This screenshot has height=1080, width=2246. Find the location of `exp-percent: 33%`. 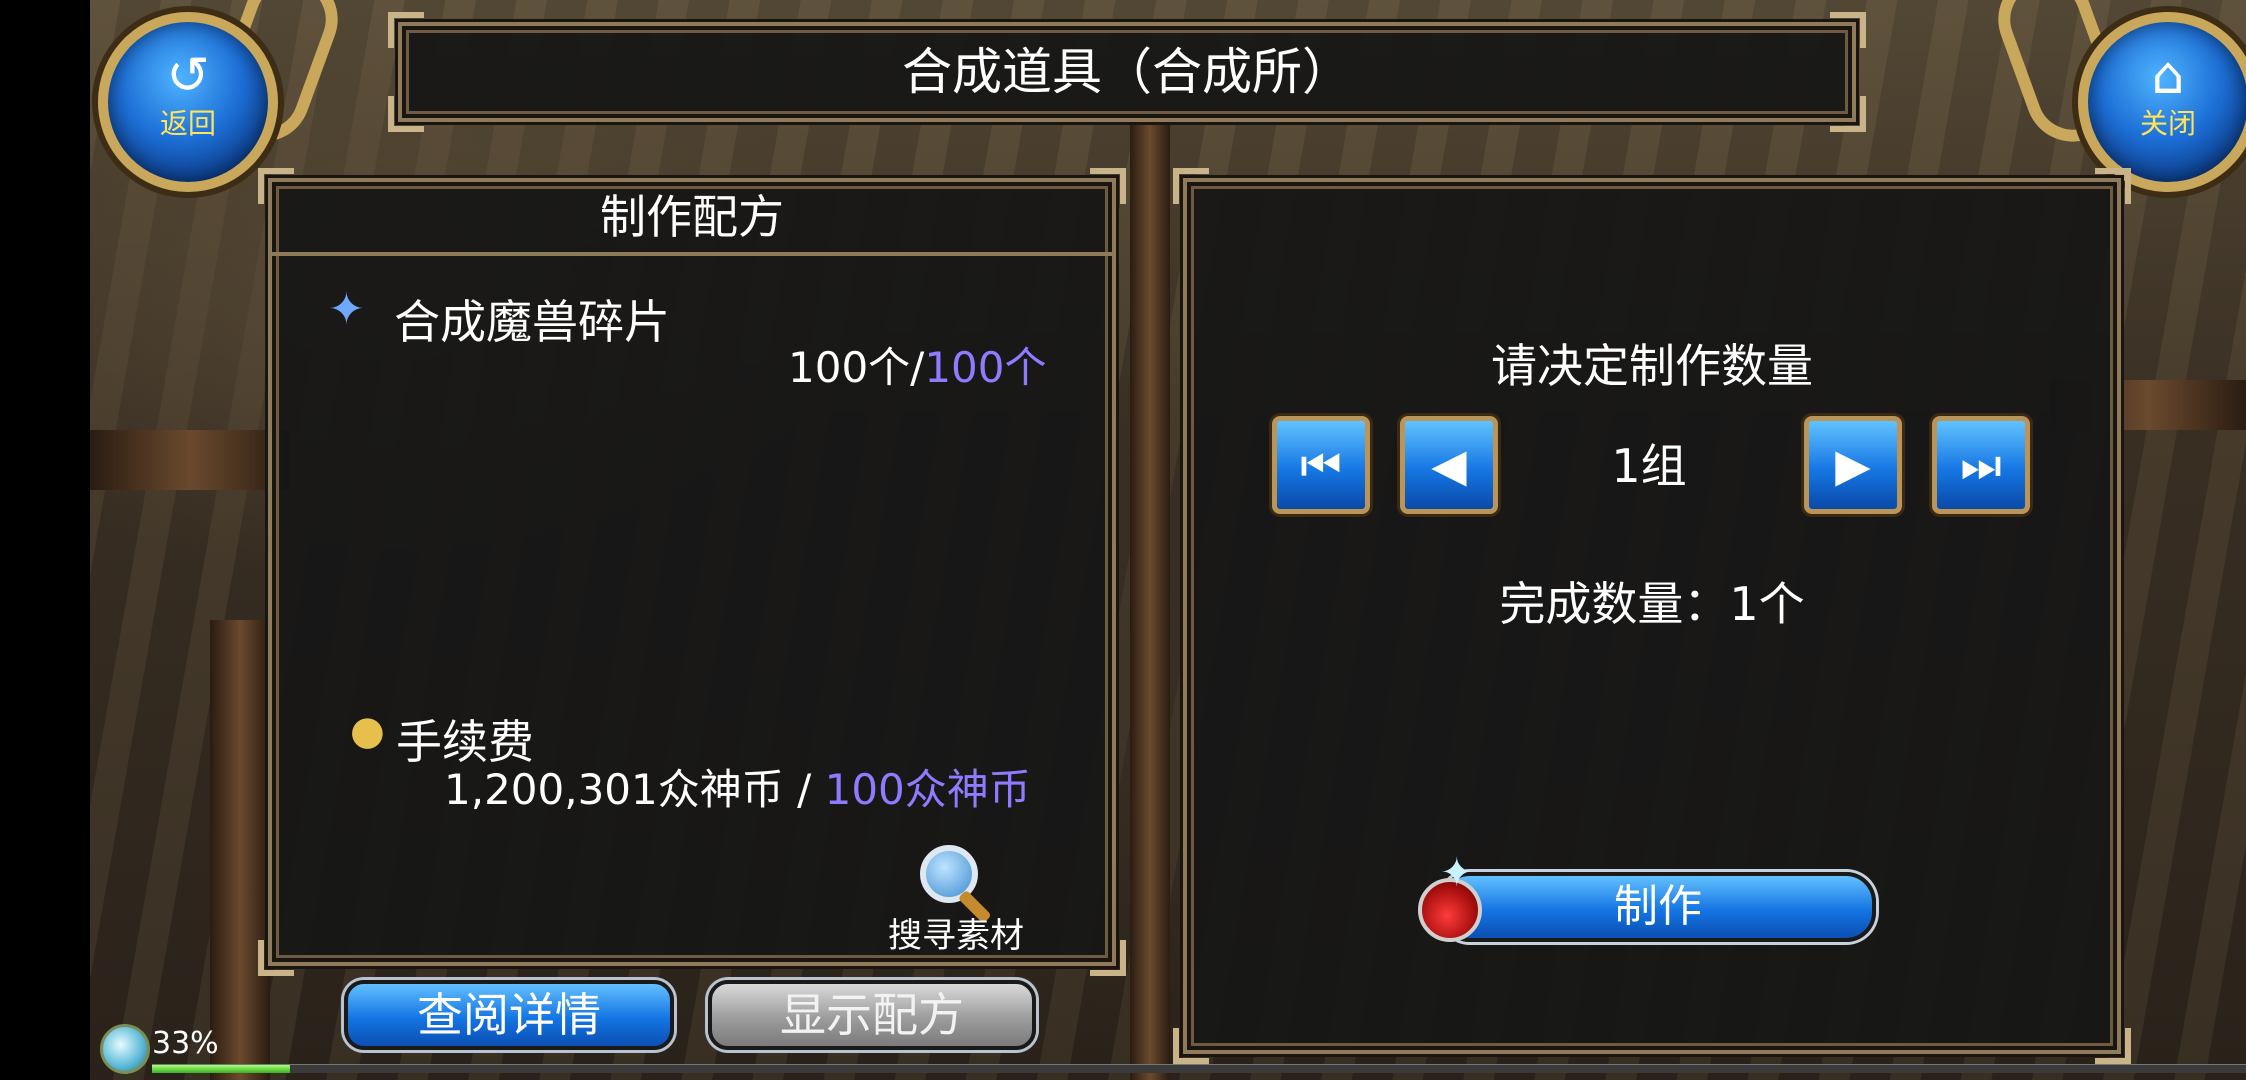

exp-percent: 33% is located at coordinates (185, 1043).